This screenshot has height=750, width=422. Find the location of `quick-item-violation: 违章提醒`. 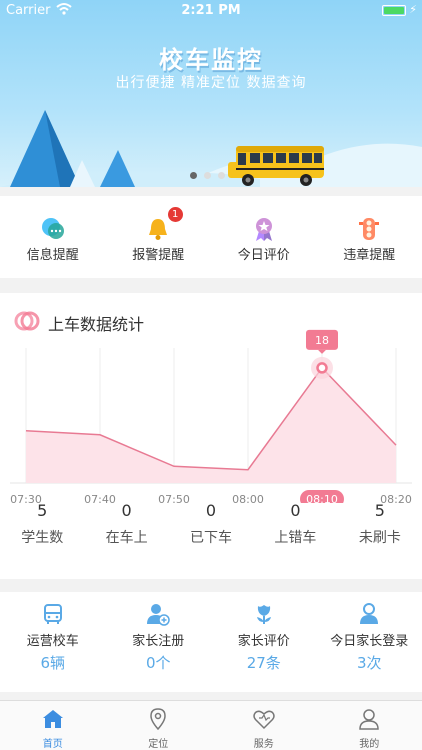

quick-item-violation: 违章提醒 is located at coordinates (369, 237).